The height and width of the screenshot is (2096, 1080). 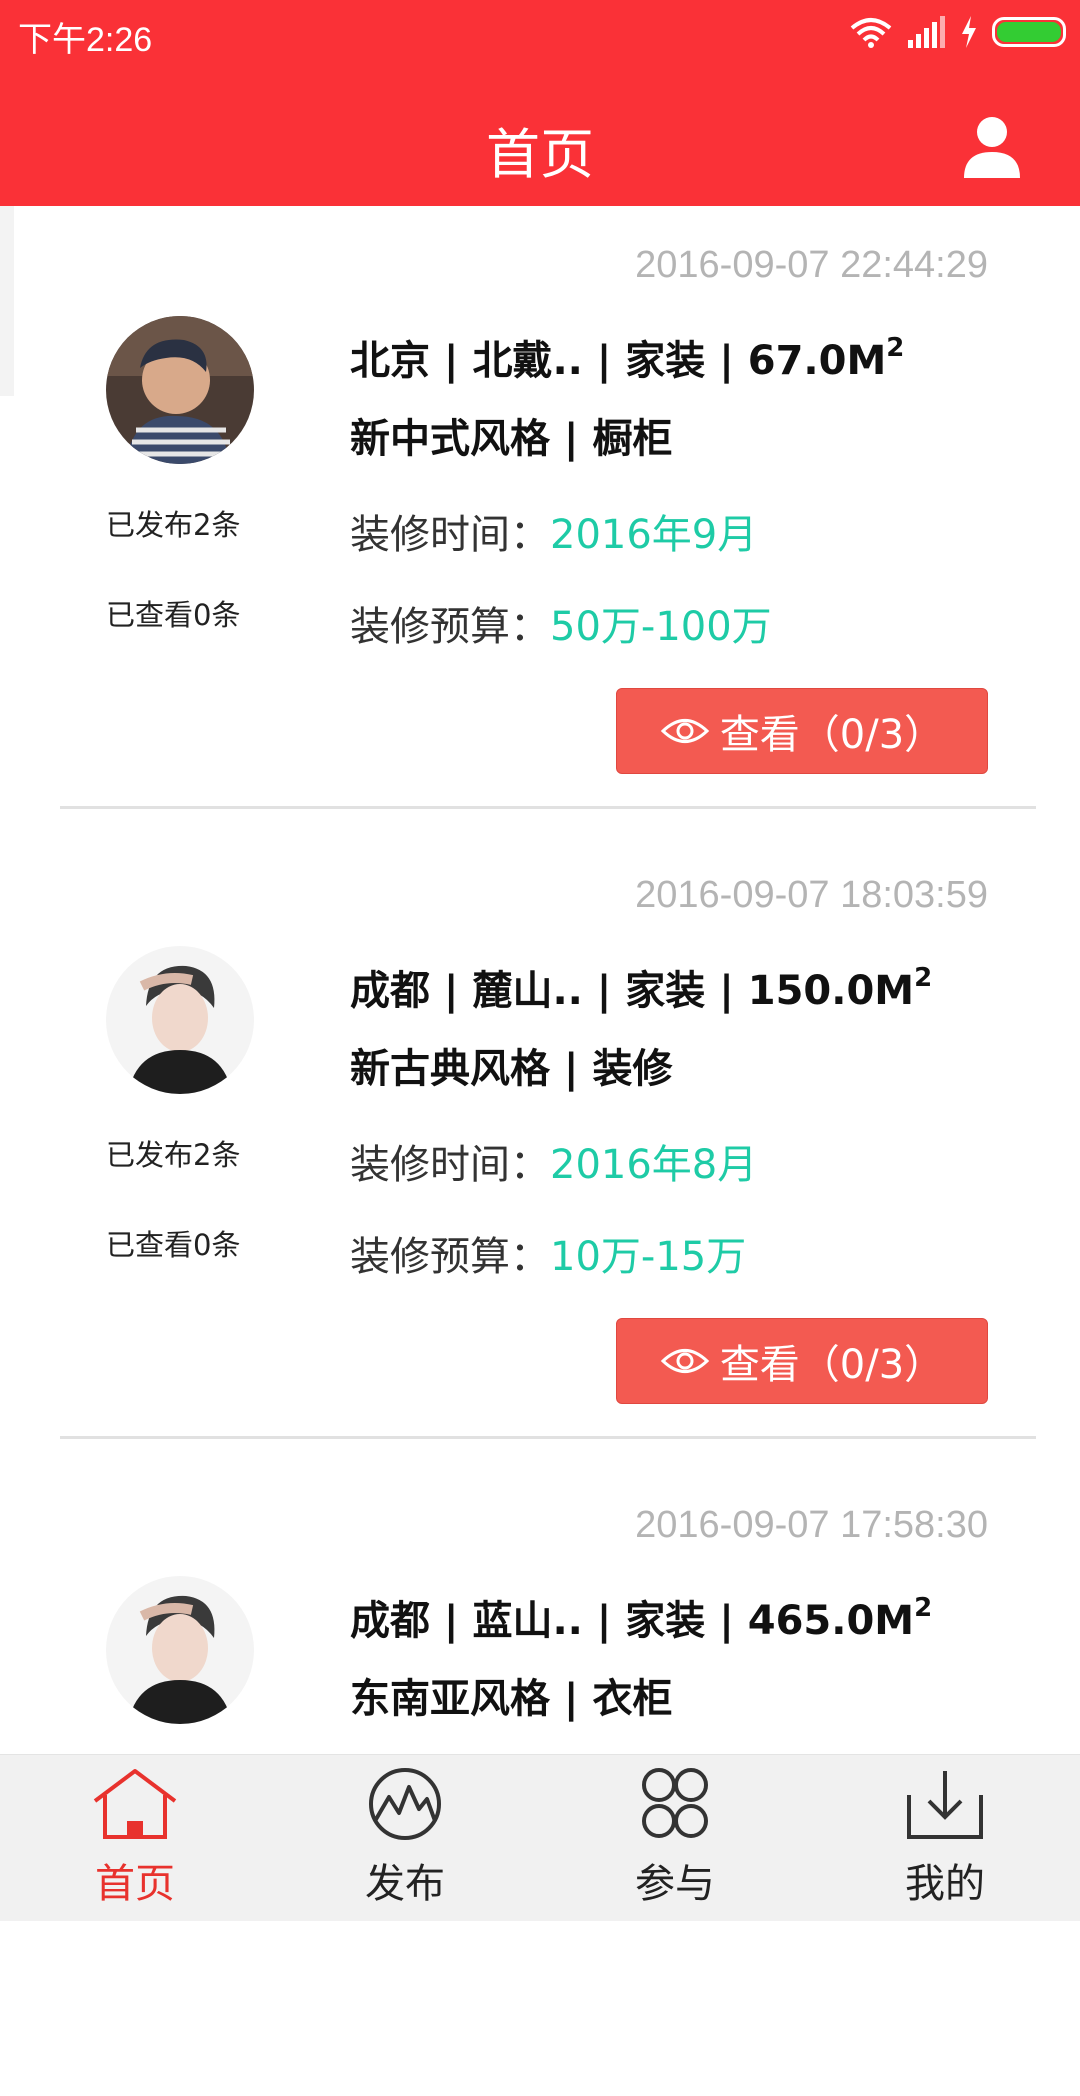 What do you see at coordinates (511, 1699) in the screenshot?
I see `post-style: 东南亚风格 | 衣柜` at bounding box center [511, 1699].